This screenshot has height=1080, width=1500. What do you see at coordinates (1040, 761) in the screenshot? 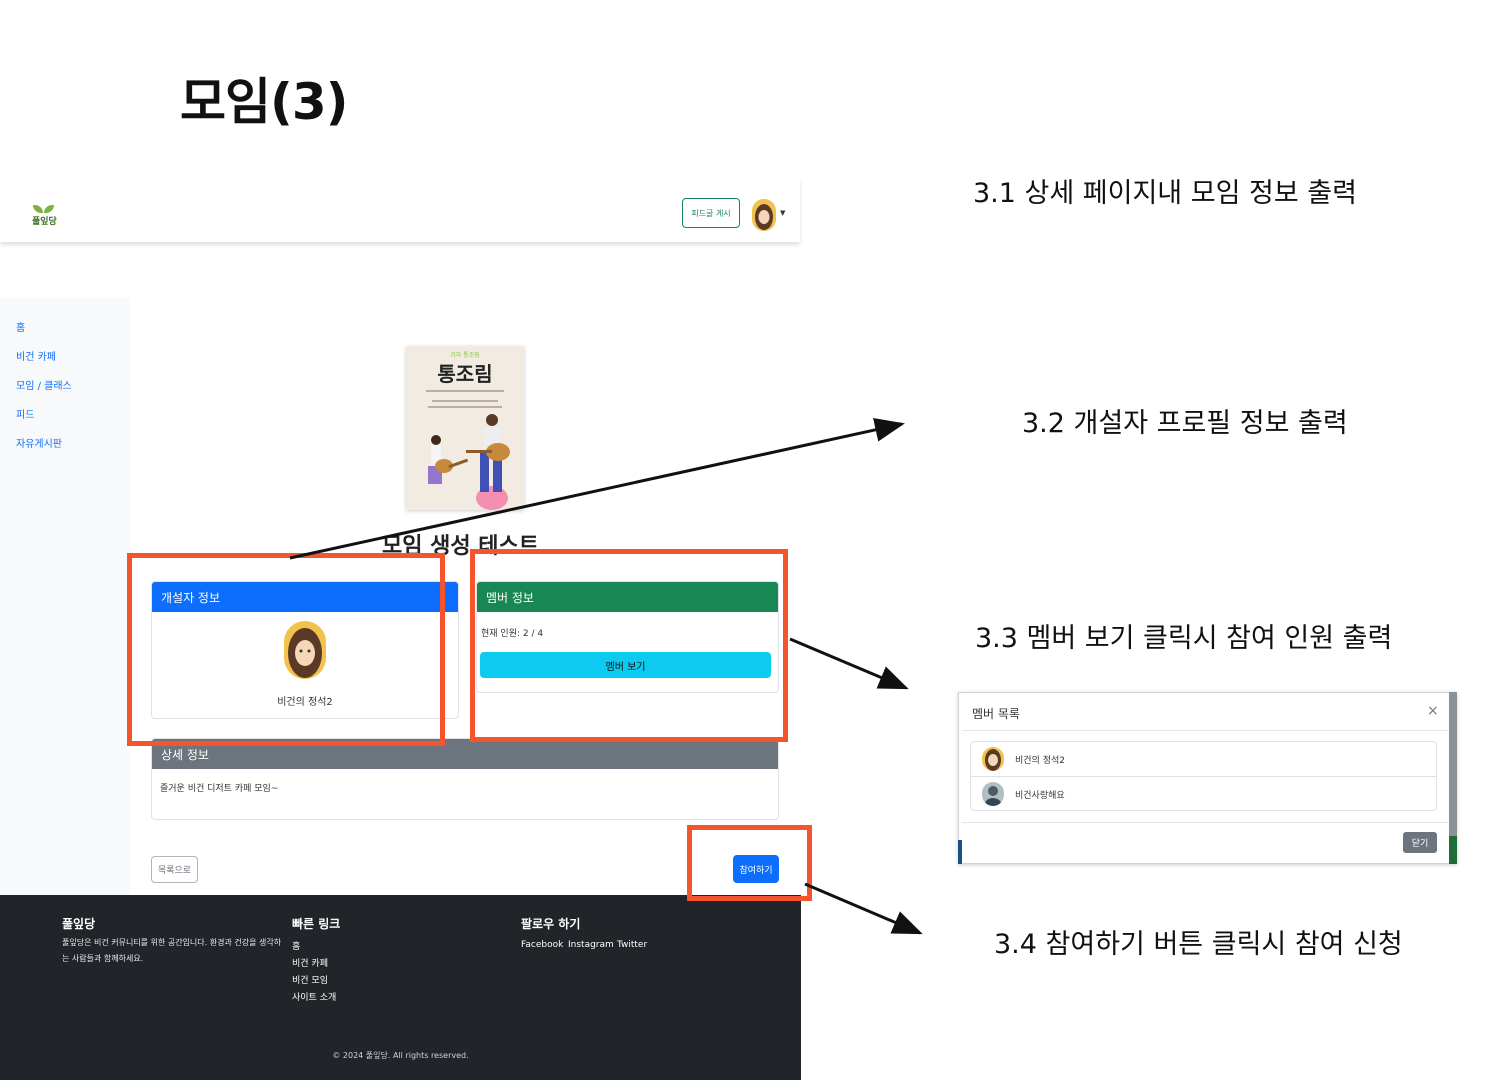
I see `list-item: 비건의 정석2` at bounding box center [1040, 761].